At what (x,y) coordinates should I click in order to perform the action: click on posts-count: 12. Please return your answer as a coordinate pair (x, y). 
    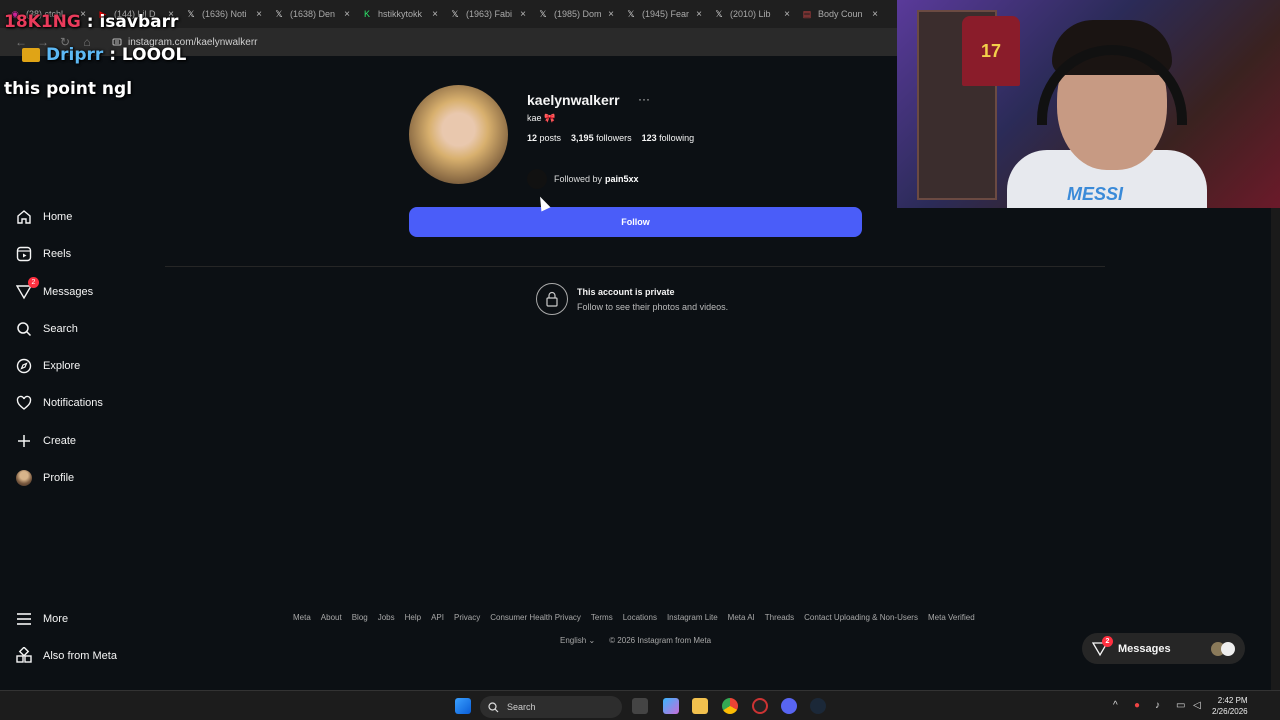
    Looking at the image, I should click on (532, 138).